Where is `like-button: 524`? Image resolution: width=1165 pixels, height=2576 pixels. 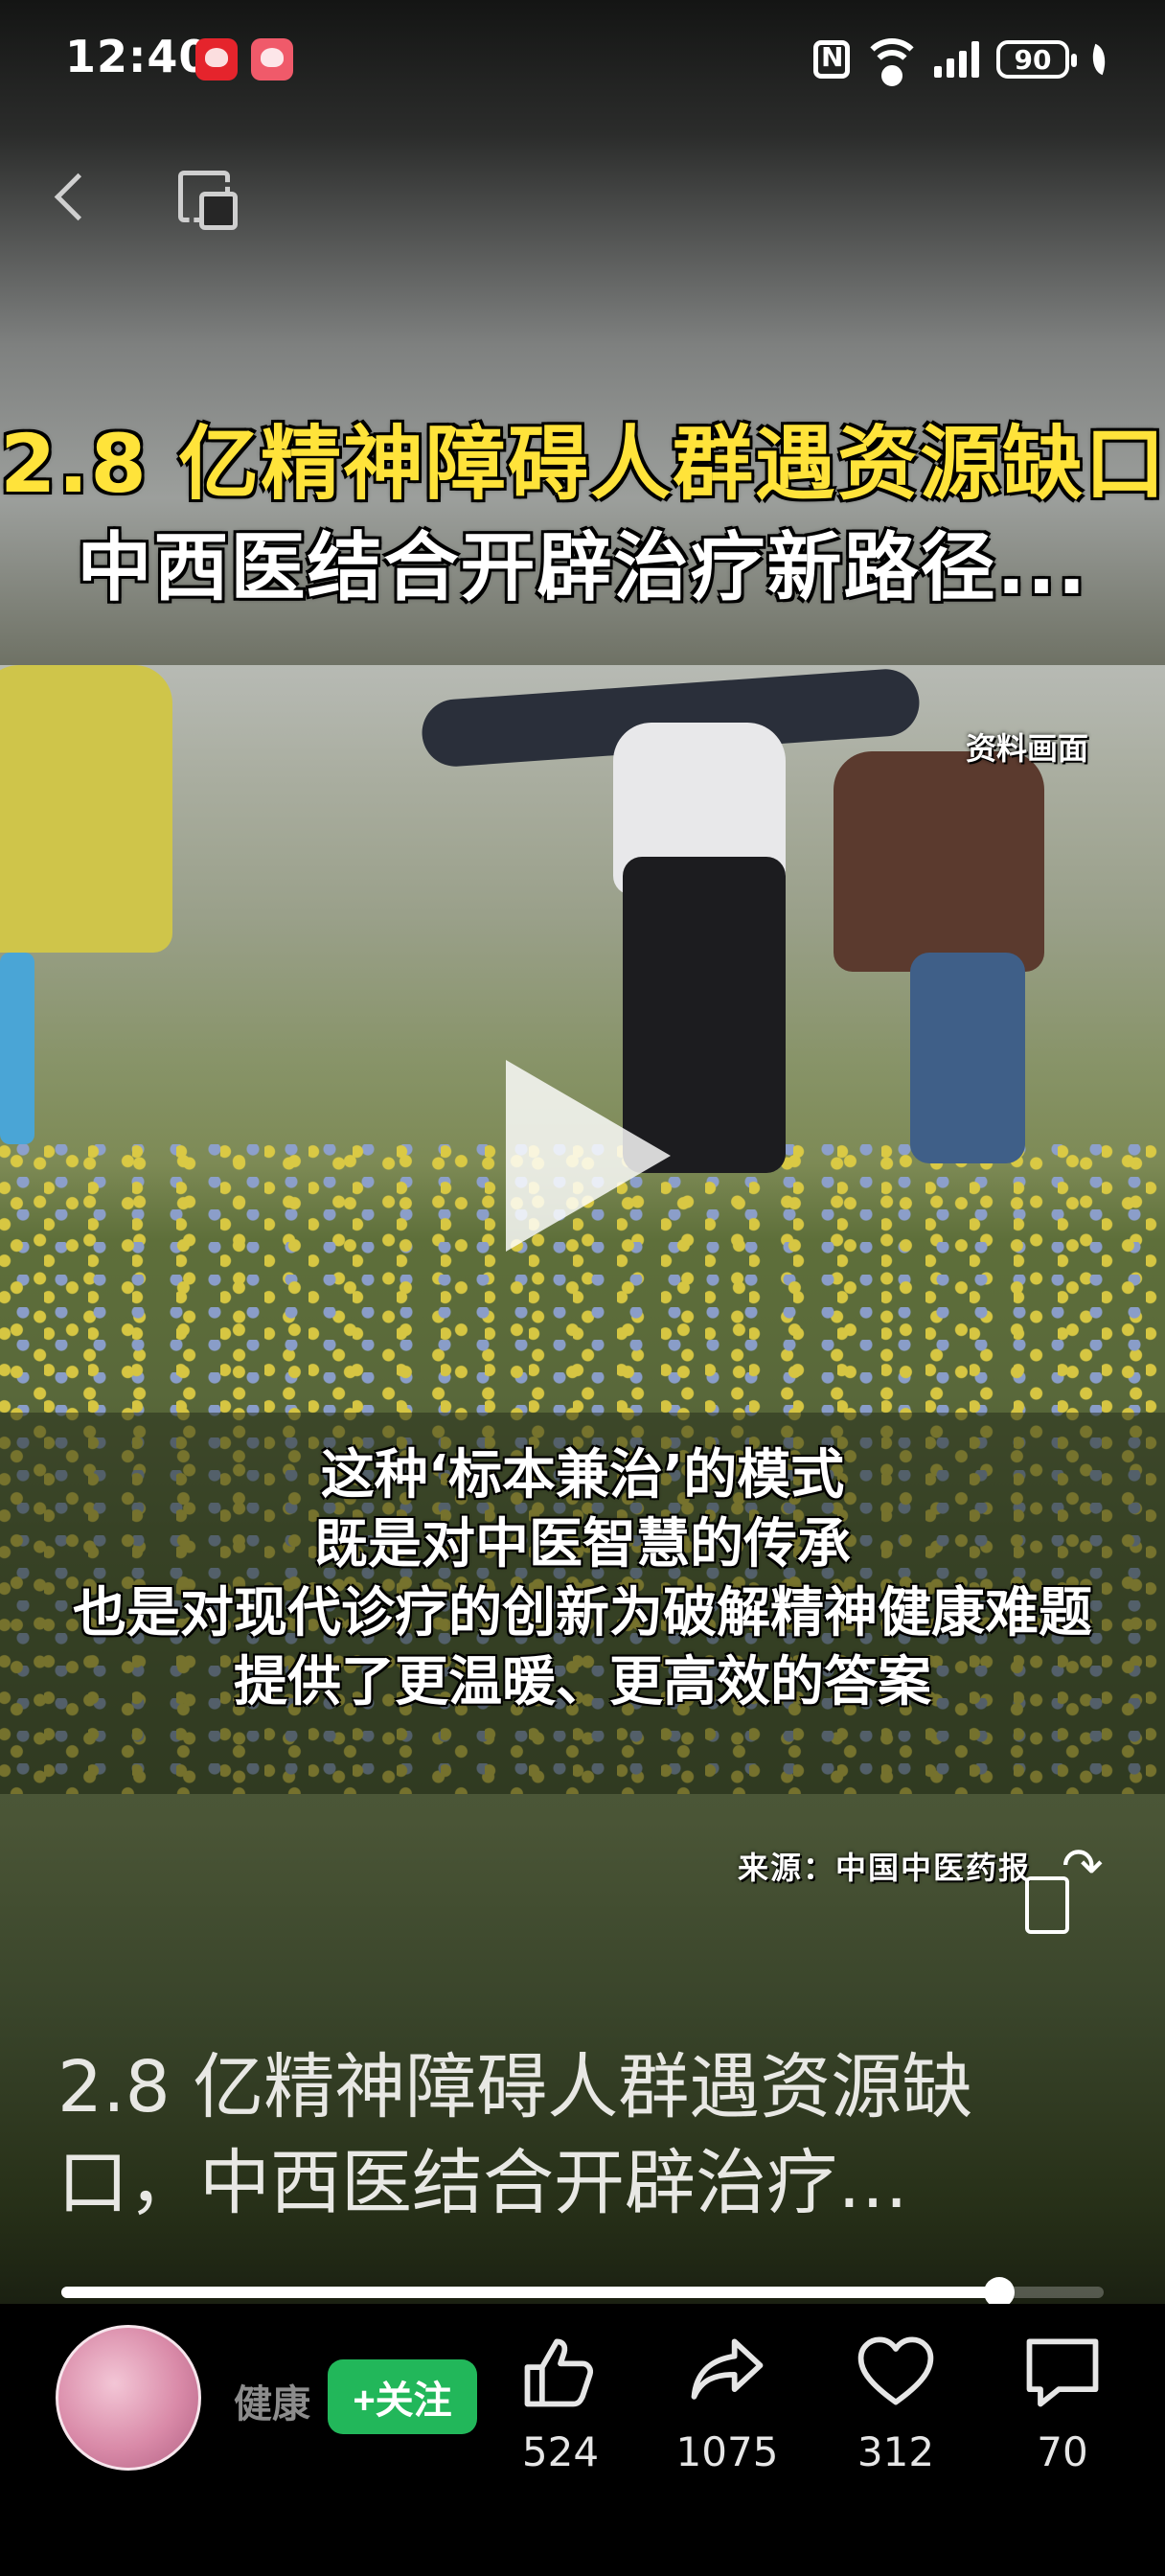 like-button: 524 is located at coordinates (561, 2400).